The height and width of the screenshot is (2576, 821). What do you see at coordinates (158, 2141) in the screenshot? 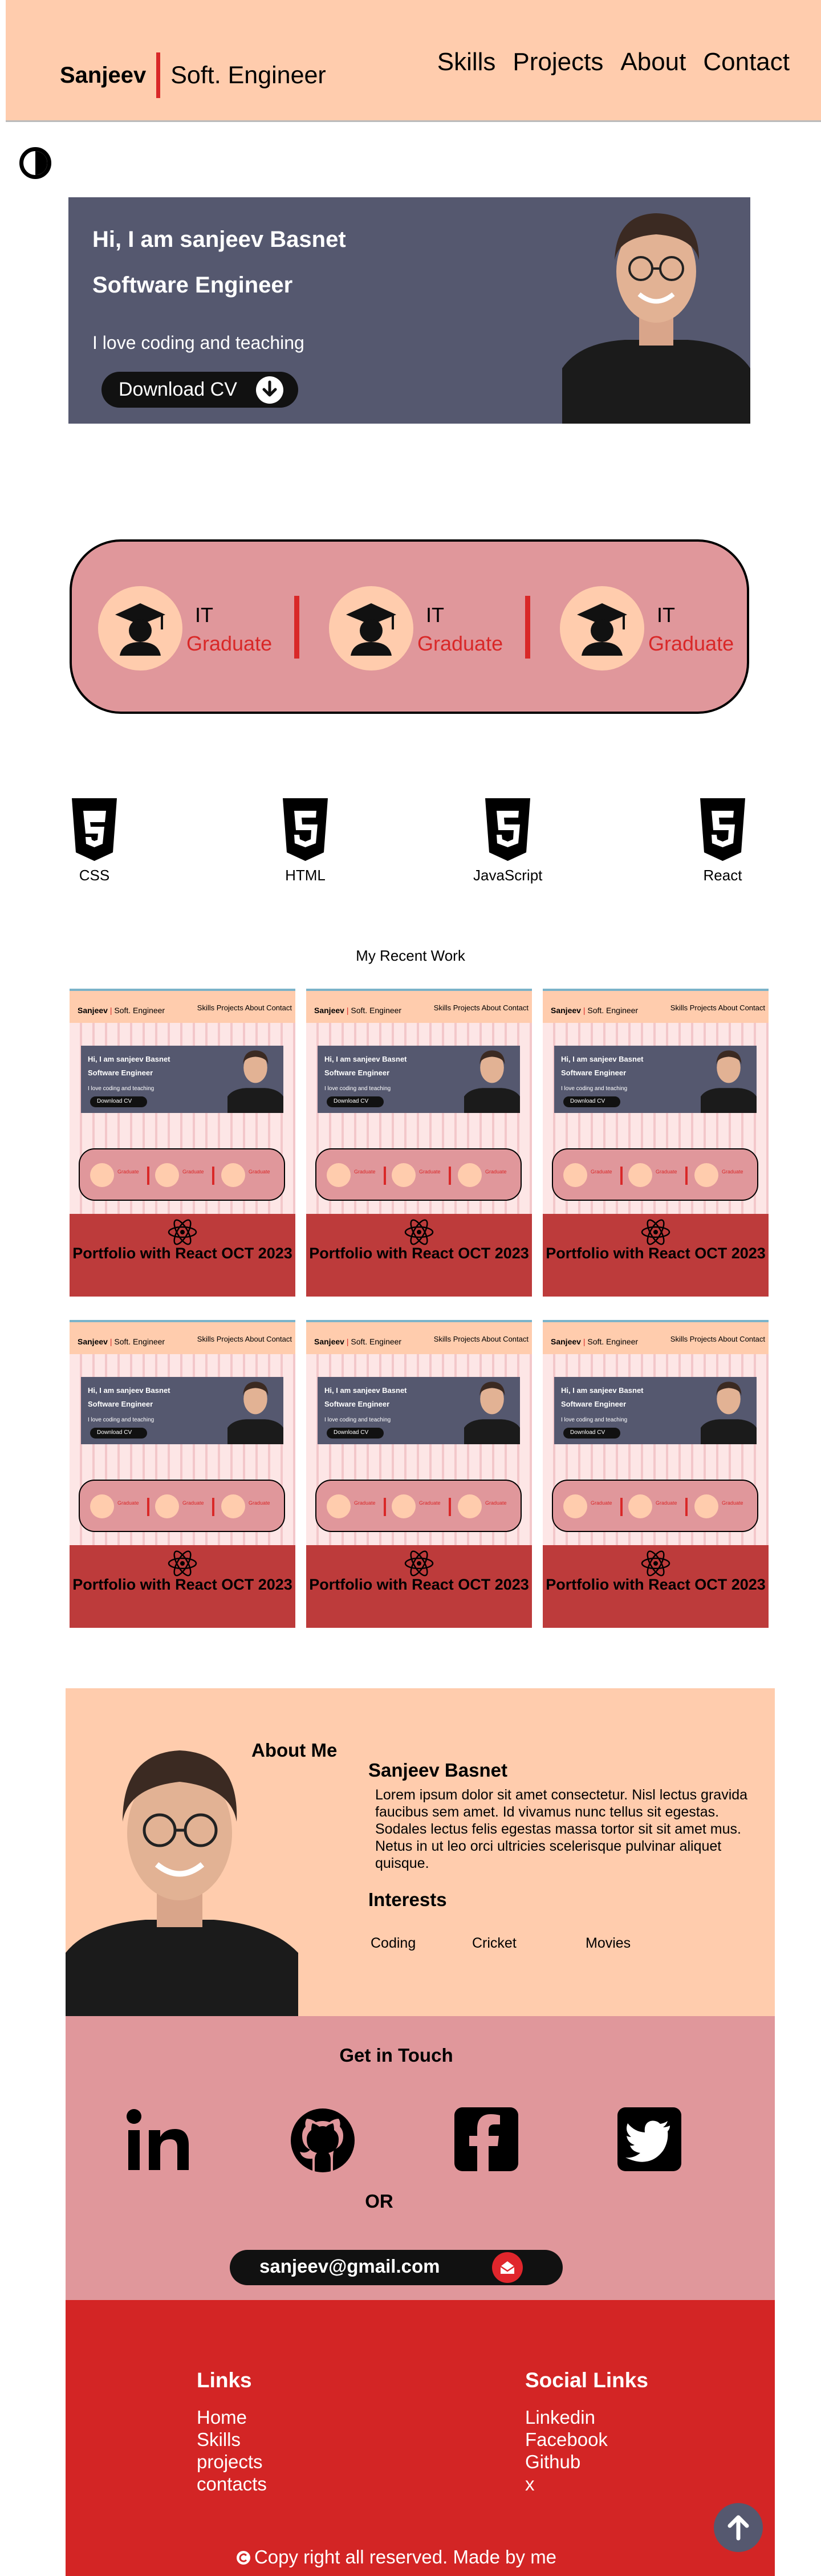
I see `linkedin-icon` at bounding box center [158, 2141].